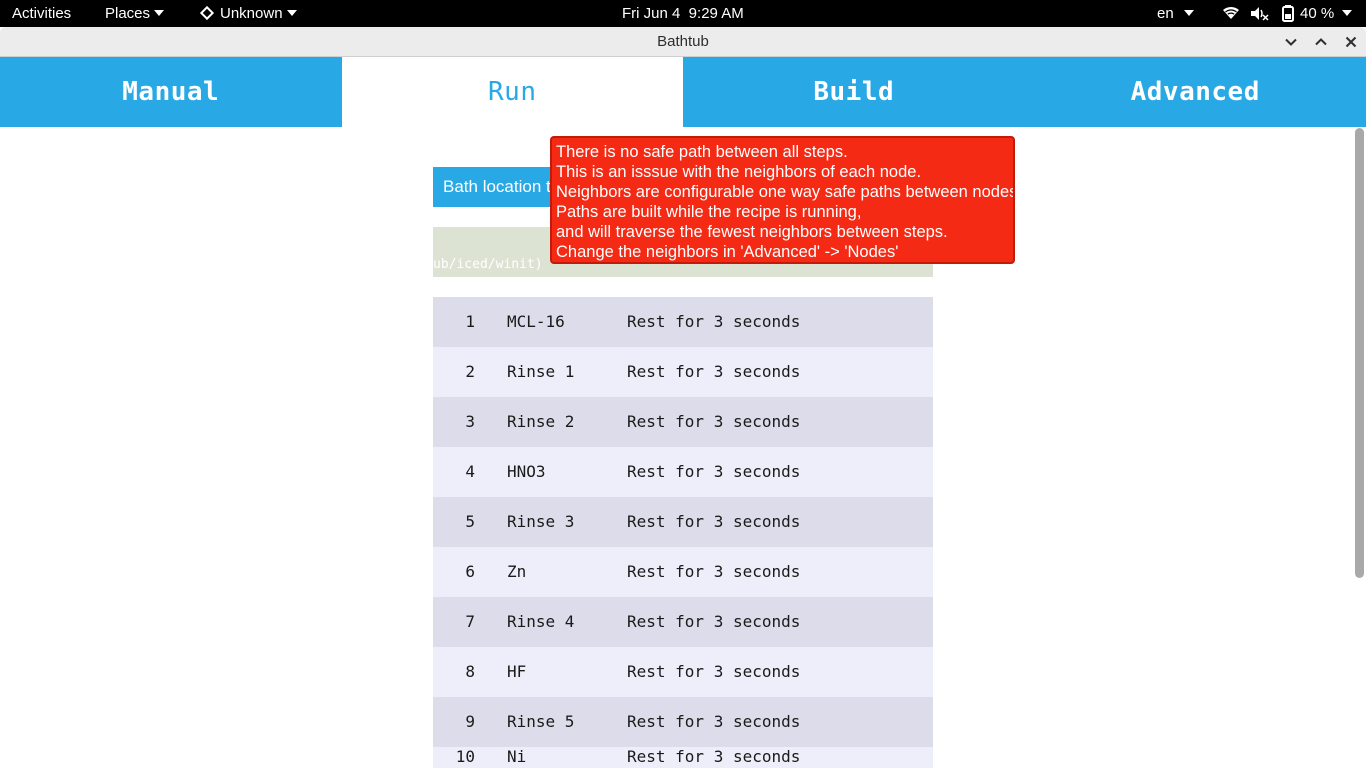 The height and width of the screenshot is (768, 1366). I want to click on places-menu: Places, so click(135, 13).